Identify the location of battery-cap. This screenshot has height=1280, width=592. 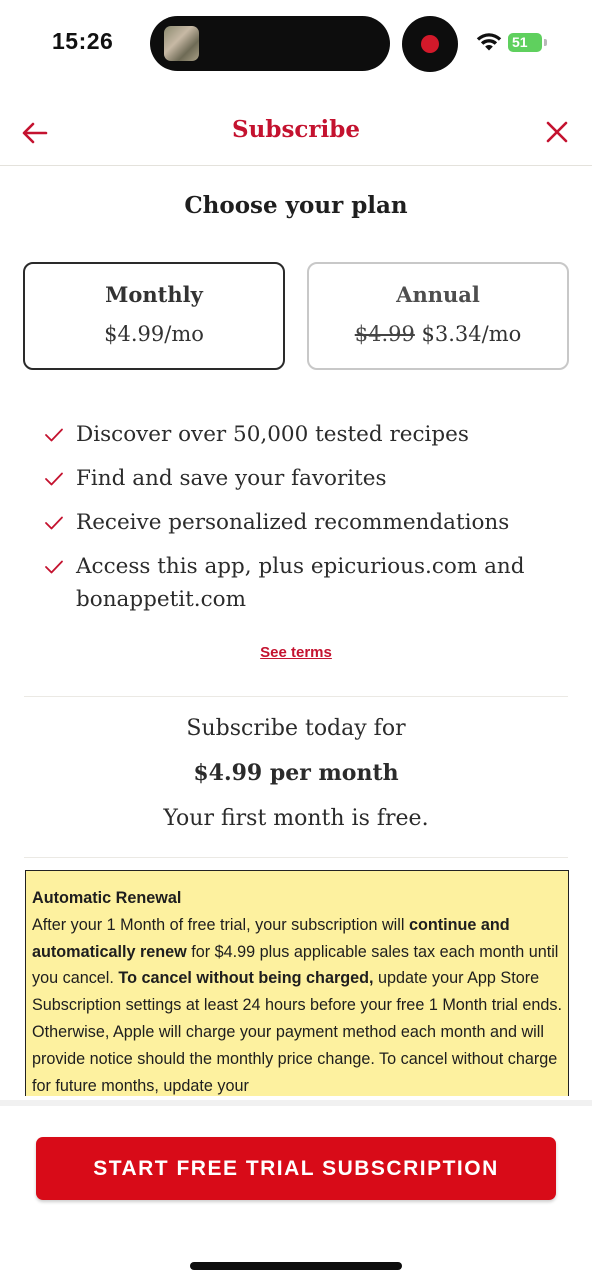
(545, 42).